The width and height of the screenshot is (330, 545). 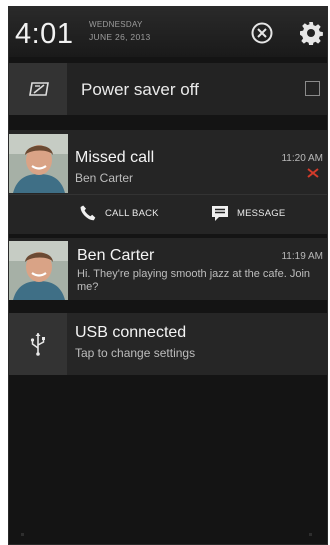 I want to click on phone-icon, so click(x=88, y=213).